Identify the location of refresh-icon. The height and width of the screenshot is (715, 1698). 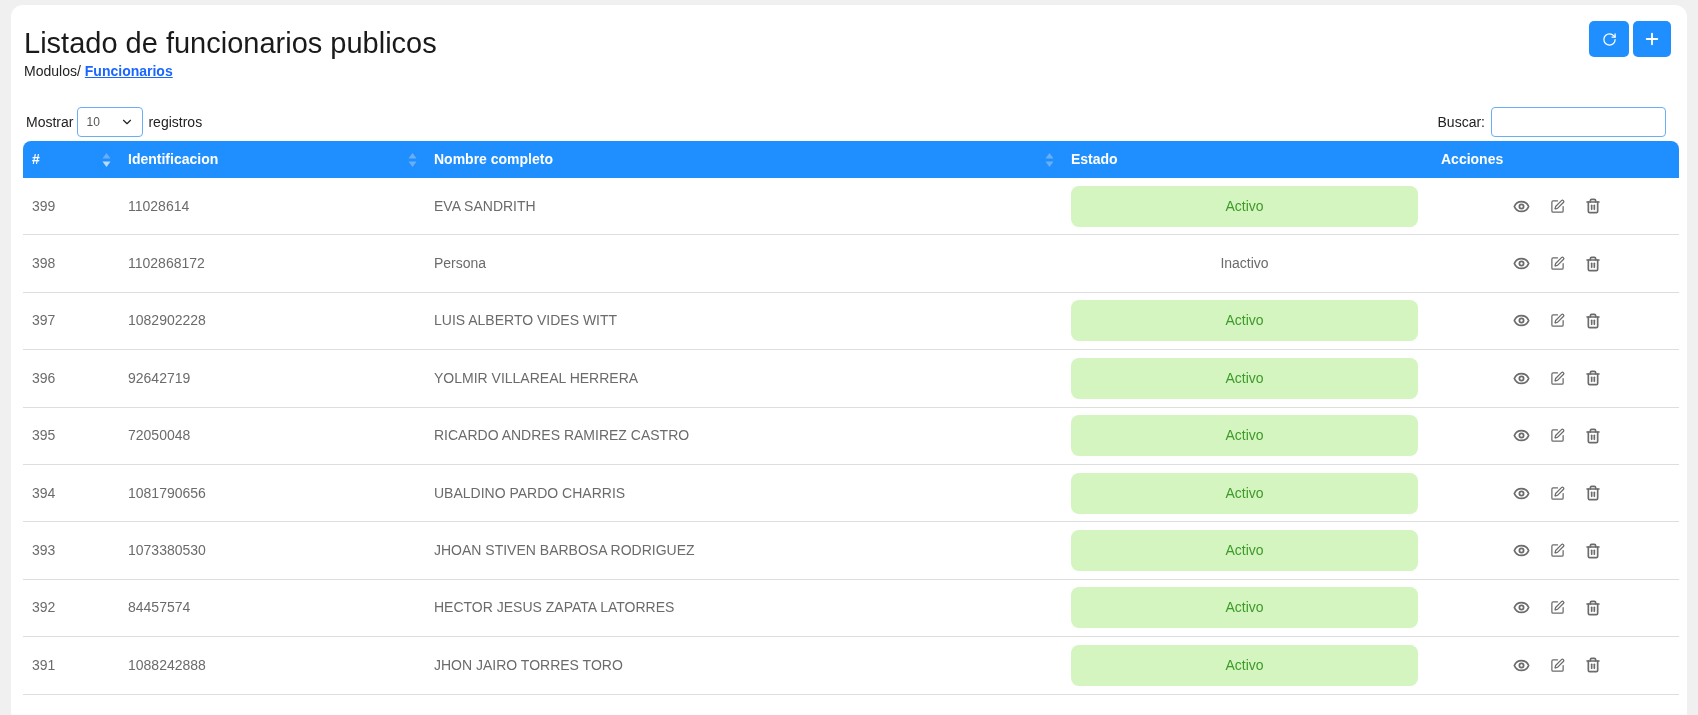
(1609, 39).